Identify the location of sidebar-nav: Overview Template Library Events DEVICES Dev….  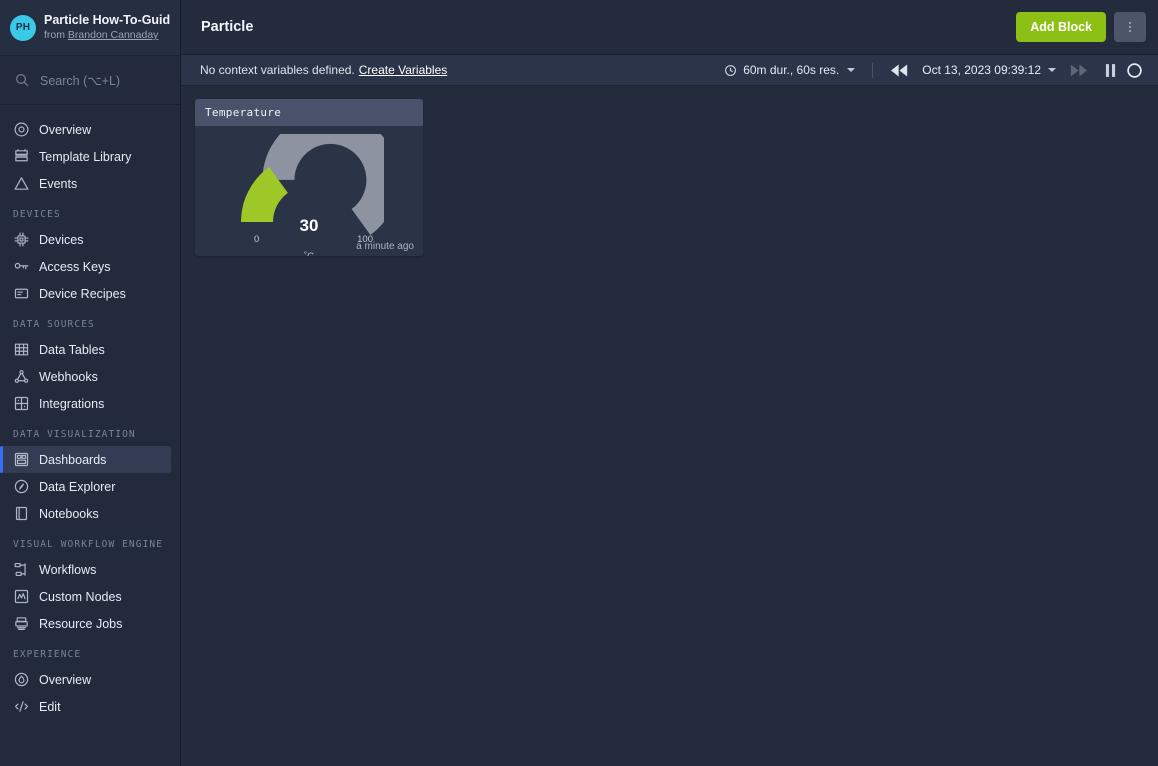
(90, 435).